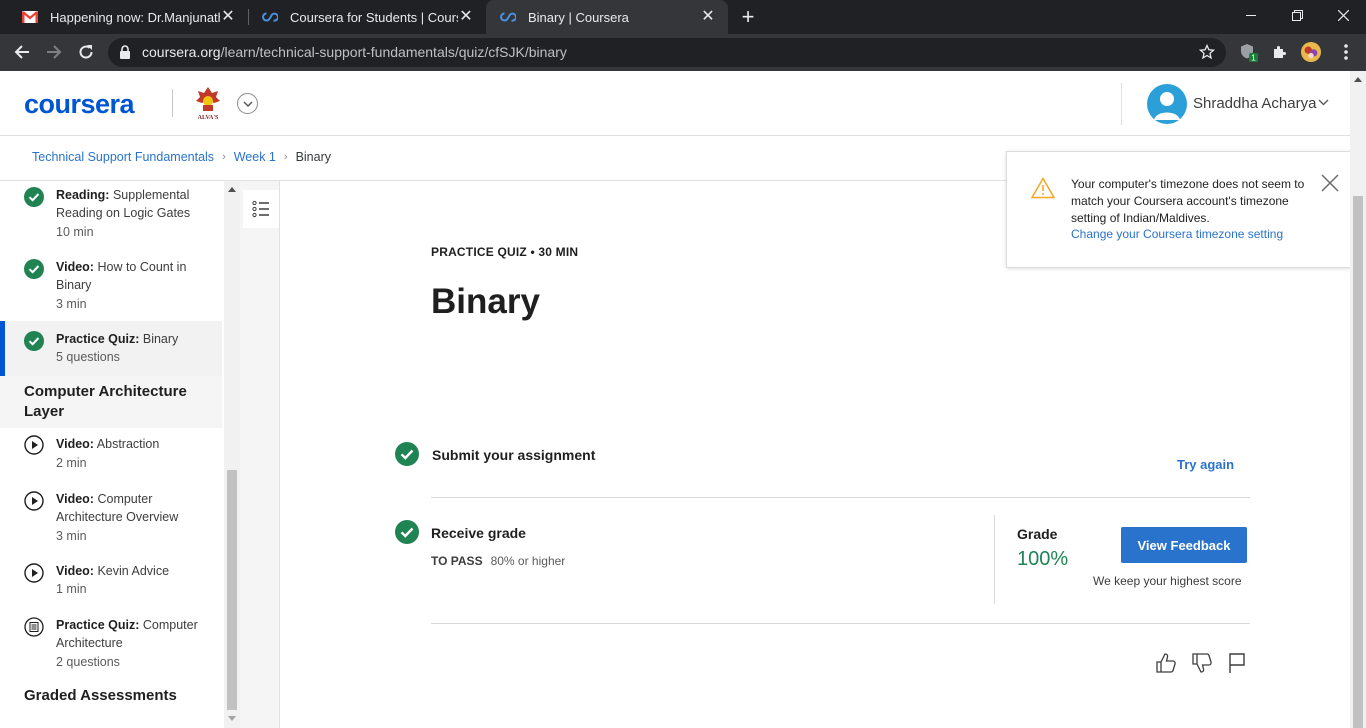 The image size is (1366, 728). What do you see at coordinates (1251, 15) in the screenshot?
I see `minimize-button` at bounding box center [1251, 15].